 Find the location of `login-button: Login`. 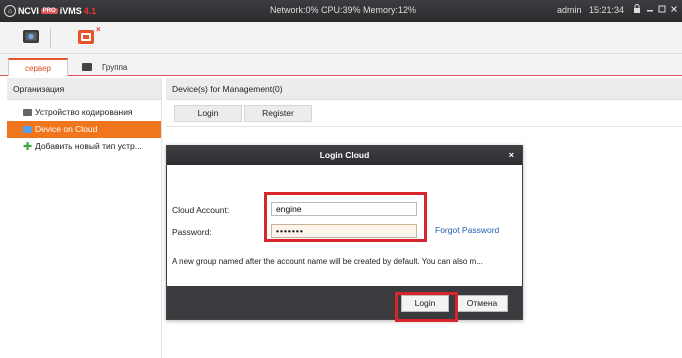

login-button: Login is located at coordinates (208, 113).